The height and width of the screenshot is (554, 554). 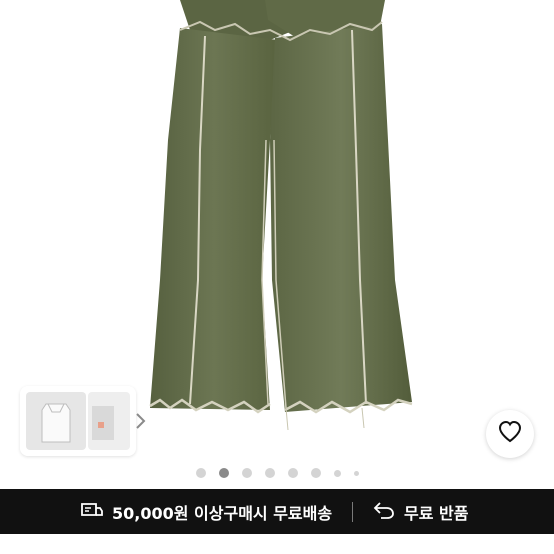 I want to click on bottom-spacer, so click(x=277, y=544).